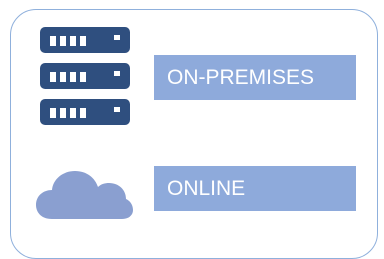  I want to click on server-unit-top, so click(85, 40).